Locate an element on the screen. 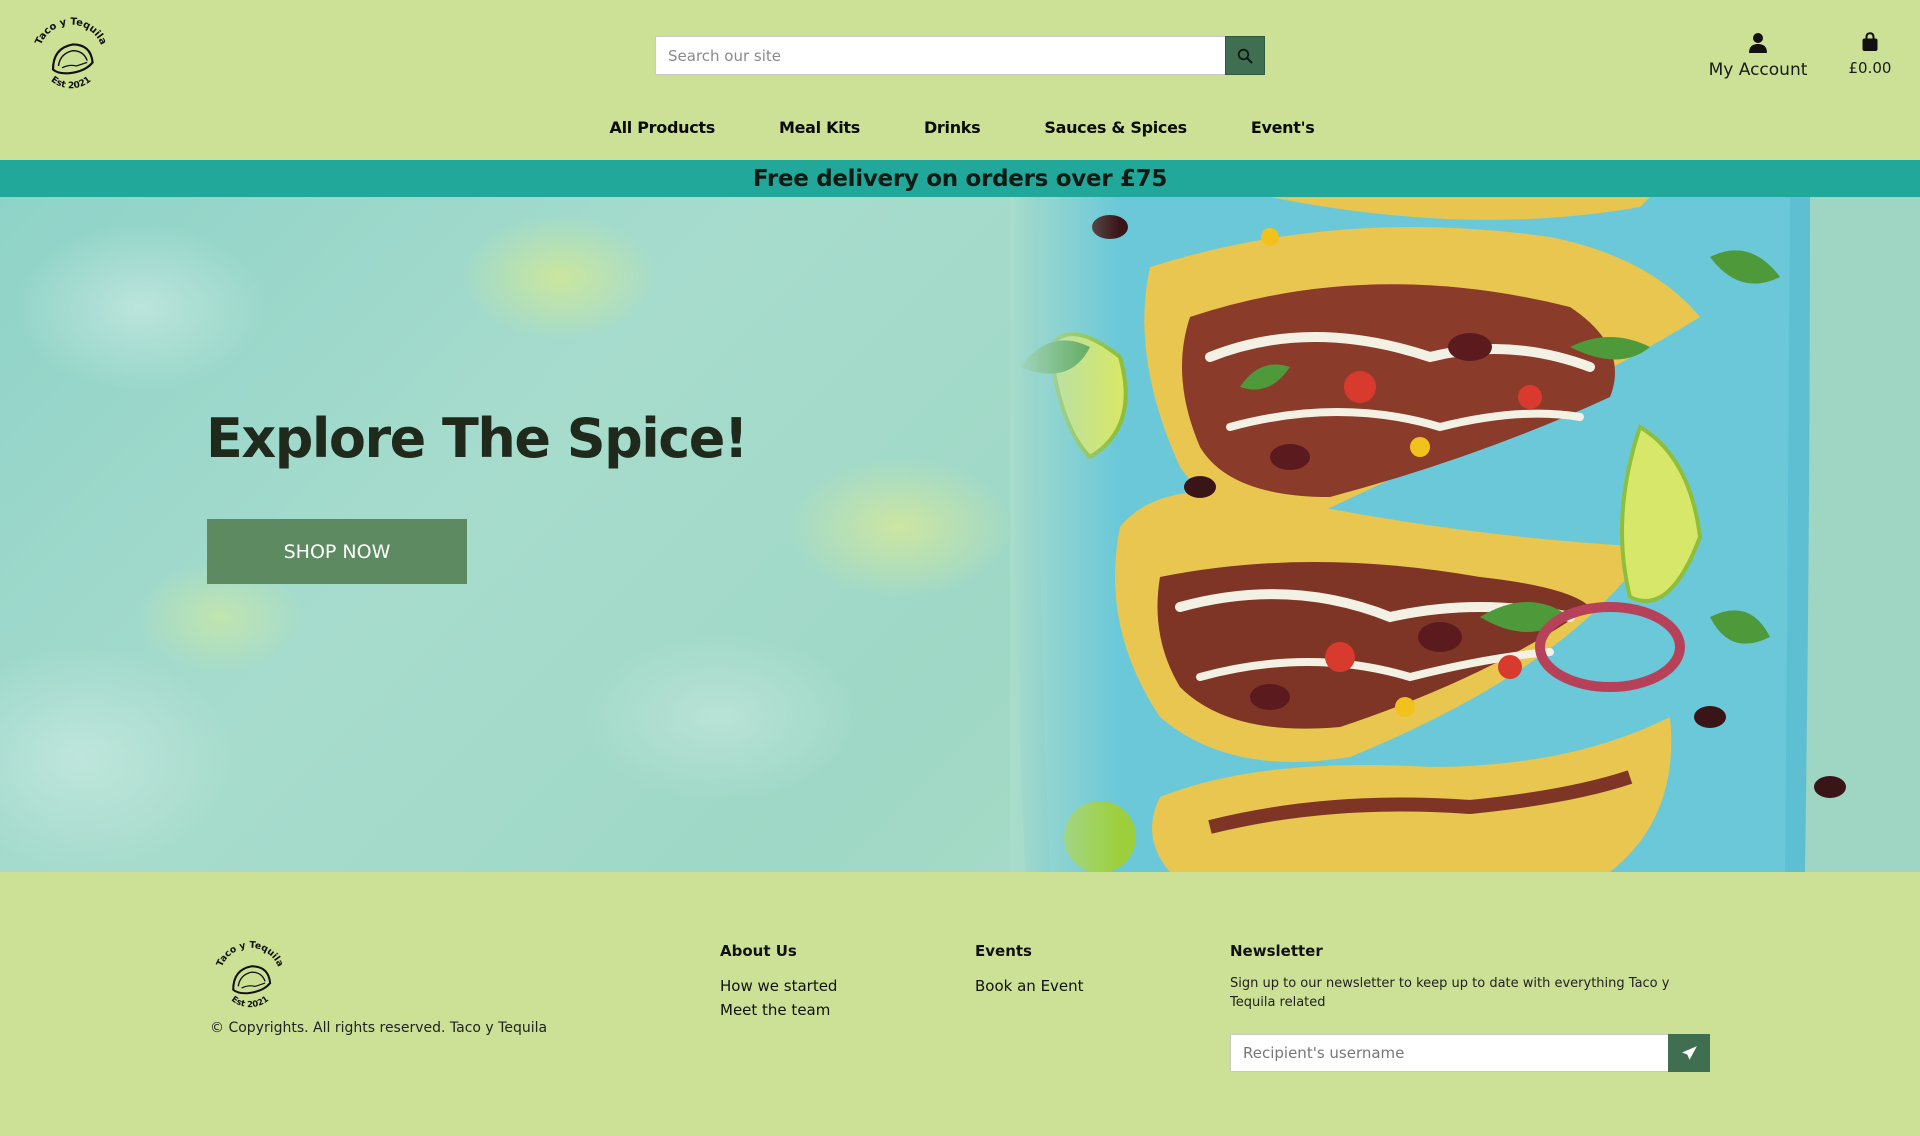  logo-top-text: Taco y Tequila is located at coordinates (70, 32).